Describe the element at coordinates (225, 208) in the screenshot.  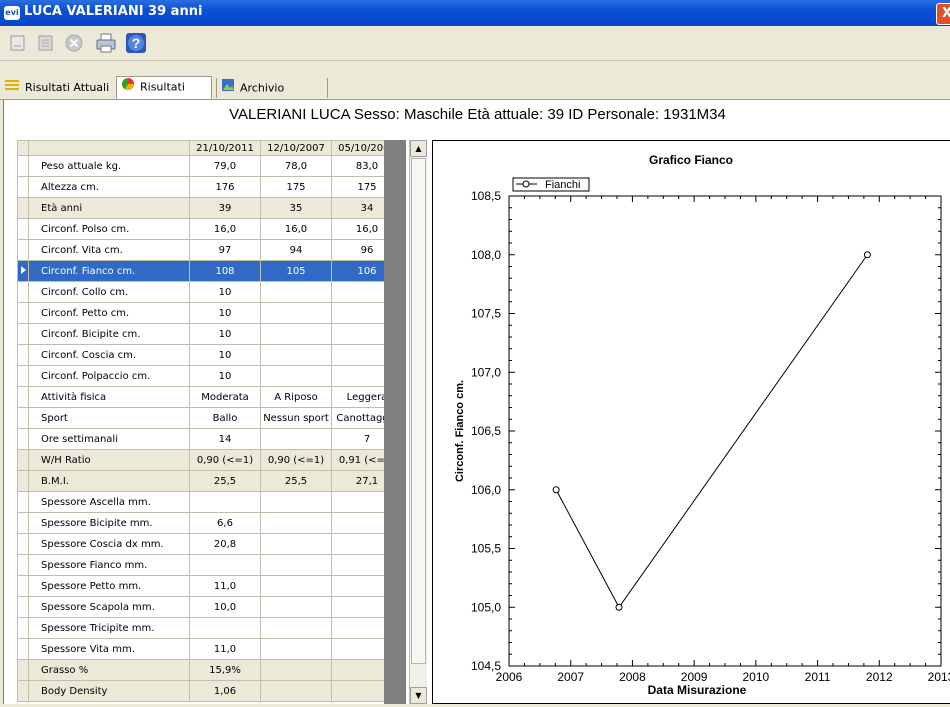
I see `value-cell: 39` at that location.